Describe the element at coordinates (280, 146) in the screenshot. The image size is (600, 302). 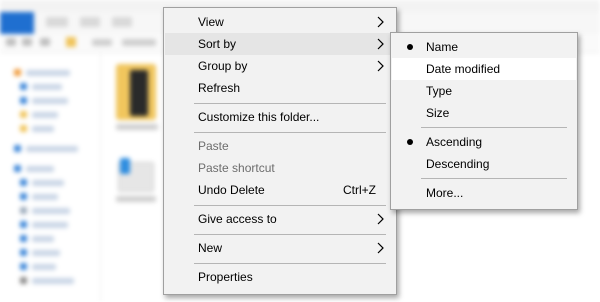
I see `menu-item-paste: Paste` at that location.